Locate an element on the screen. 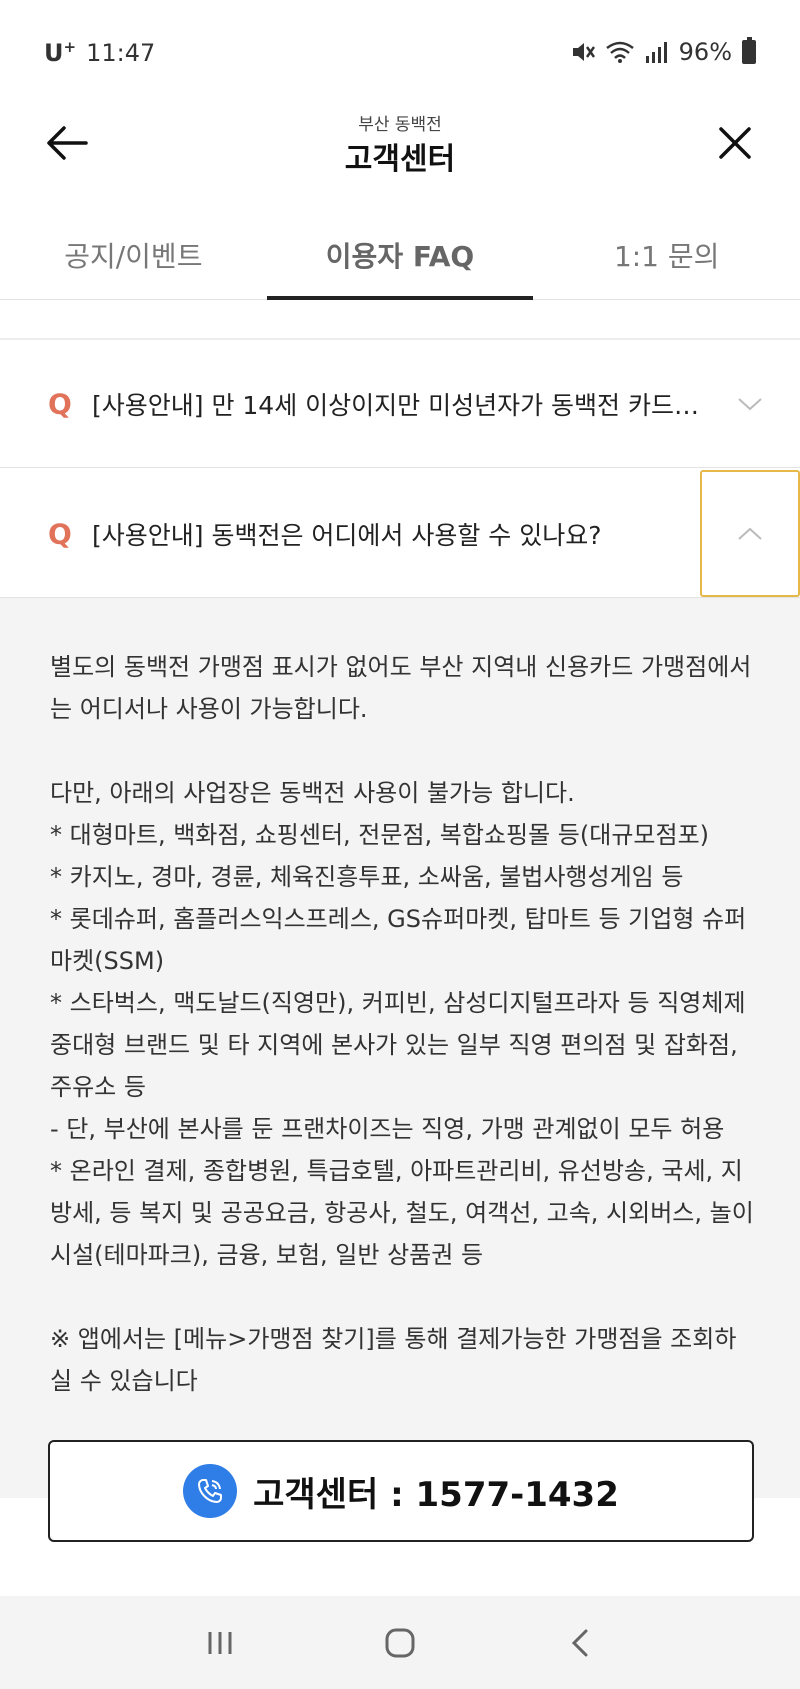 This screenshot has width=800, height=1689. tab-one-on-one: 1:1 문의 is located at coordinates (666, 254).